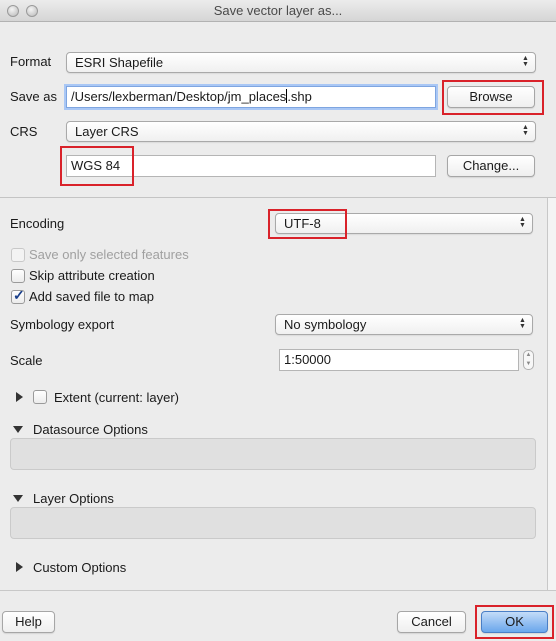  Describe the element at coordinates (32, 11) in the screenshot. I see `minimize-window-icon` at that location.